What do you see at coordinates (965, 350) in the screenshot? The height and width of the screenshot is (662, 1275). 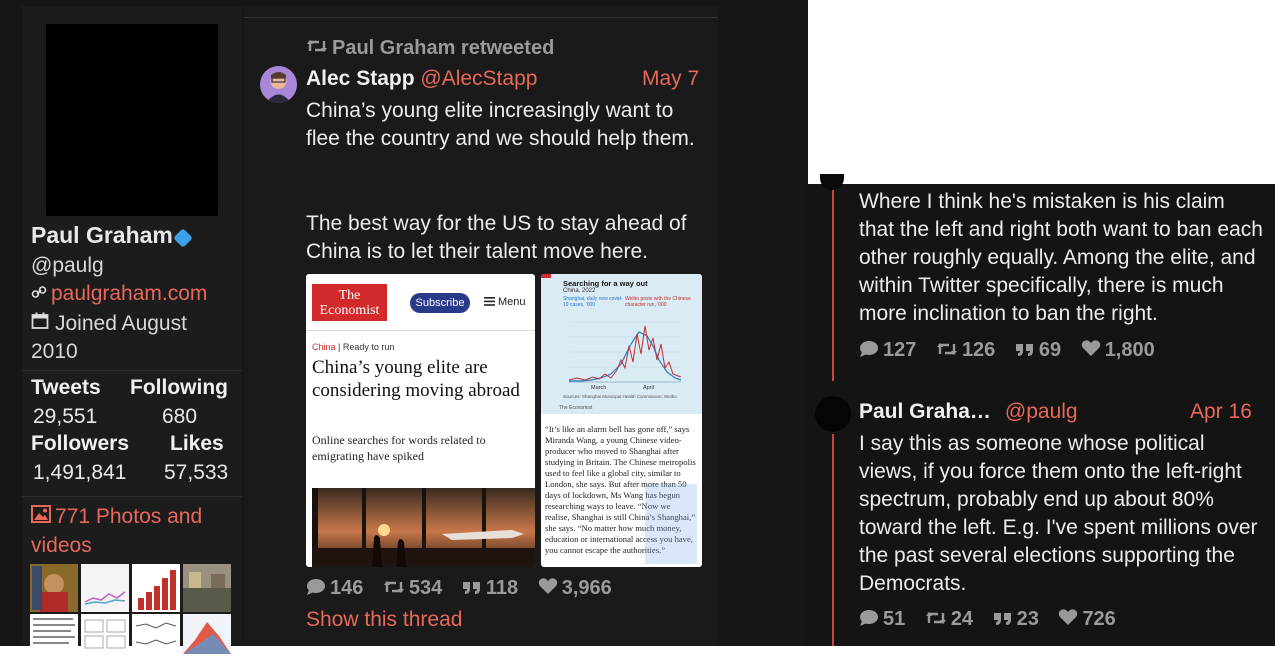 I see `retweet-action: 126` at bounding box center [965, 350].